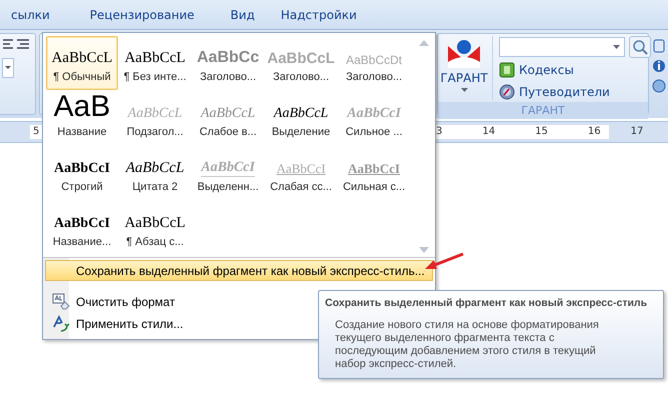 This screenshot has width=668, height=405. What do you see at coordinates (242, 14) in the screenshot?
I see `ribbon-tab: Вид` at bounding box center [242, 14].